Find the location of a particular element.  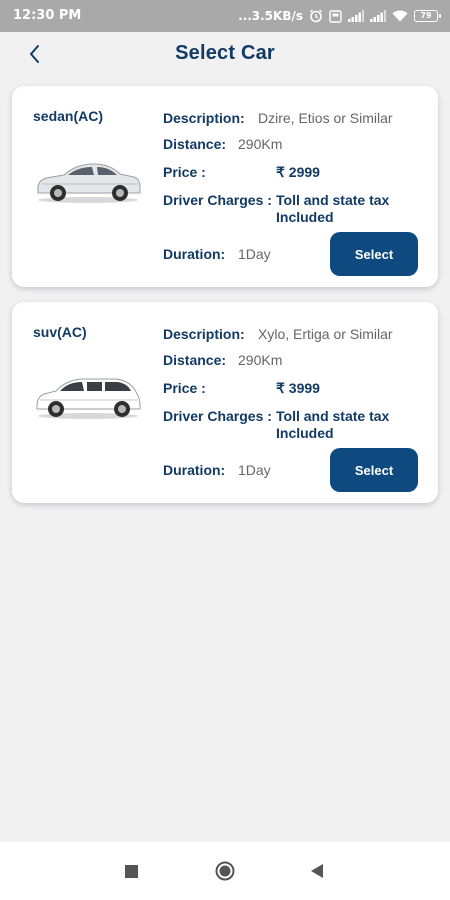

price-value: ₹ 3999 is located at coordinates (298, 388).